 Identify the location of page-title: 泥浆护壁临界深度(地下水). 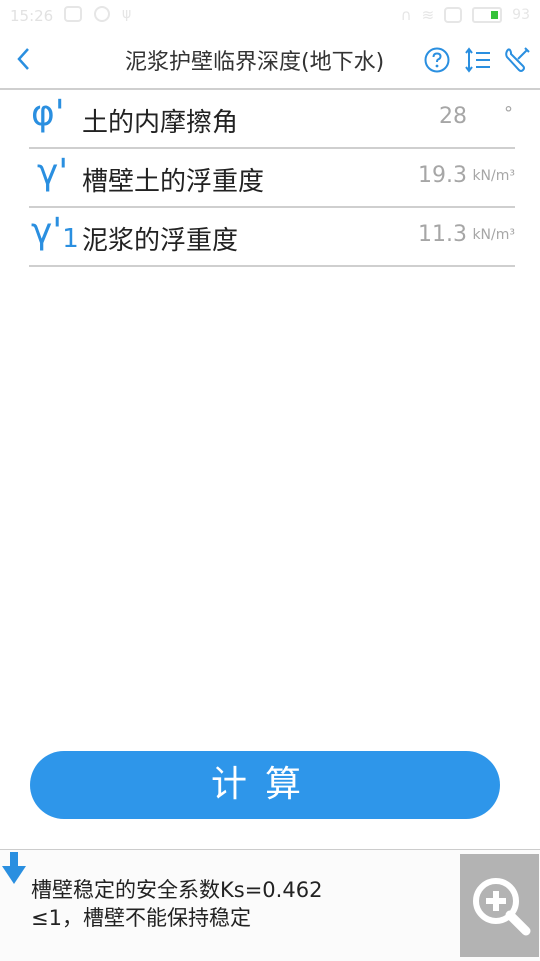
(255, 62).